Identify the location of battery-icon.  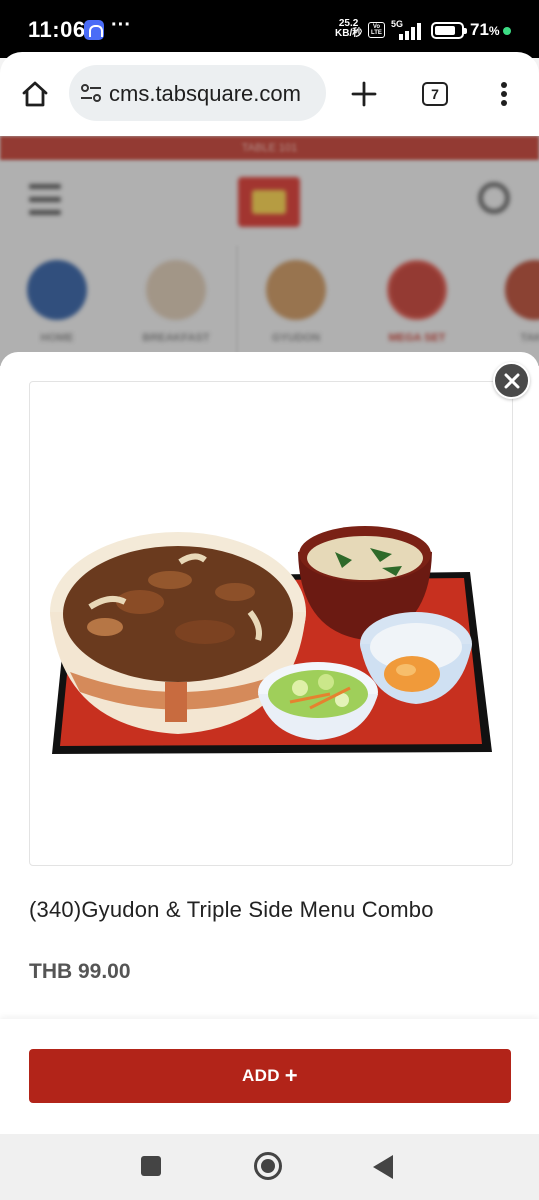
(449, 30).